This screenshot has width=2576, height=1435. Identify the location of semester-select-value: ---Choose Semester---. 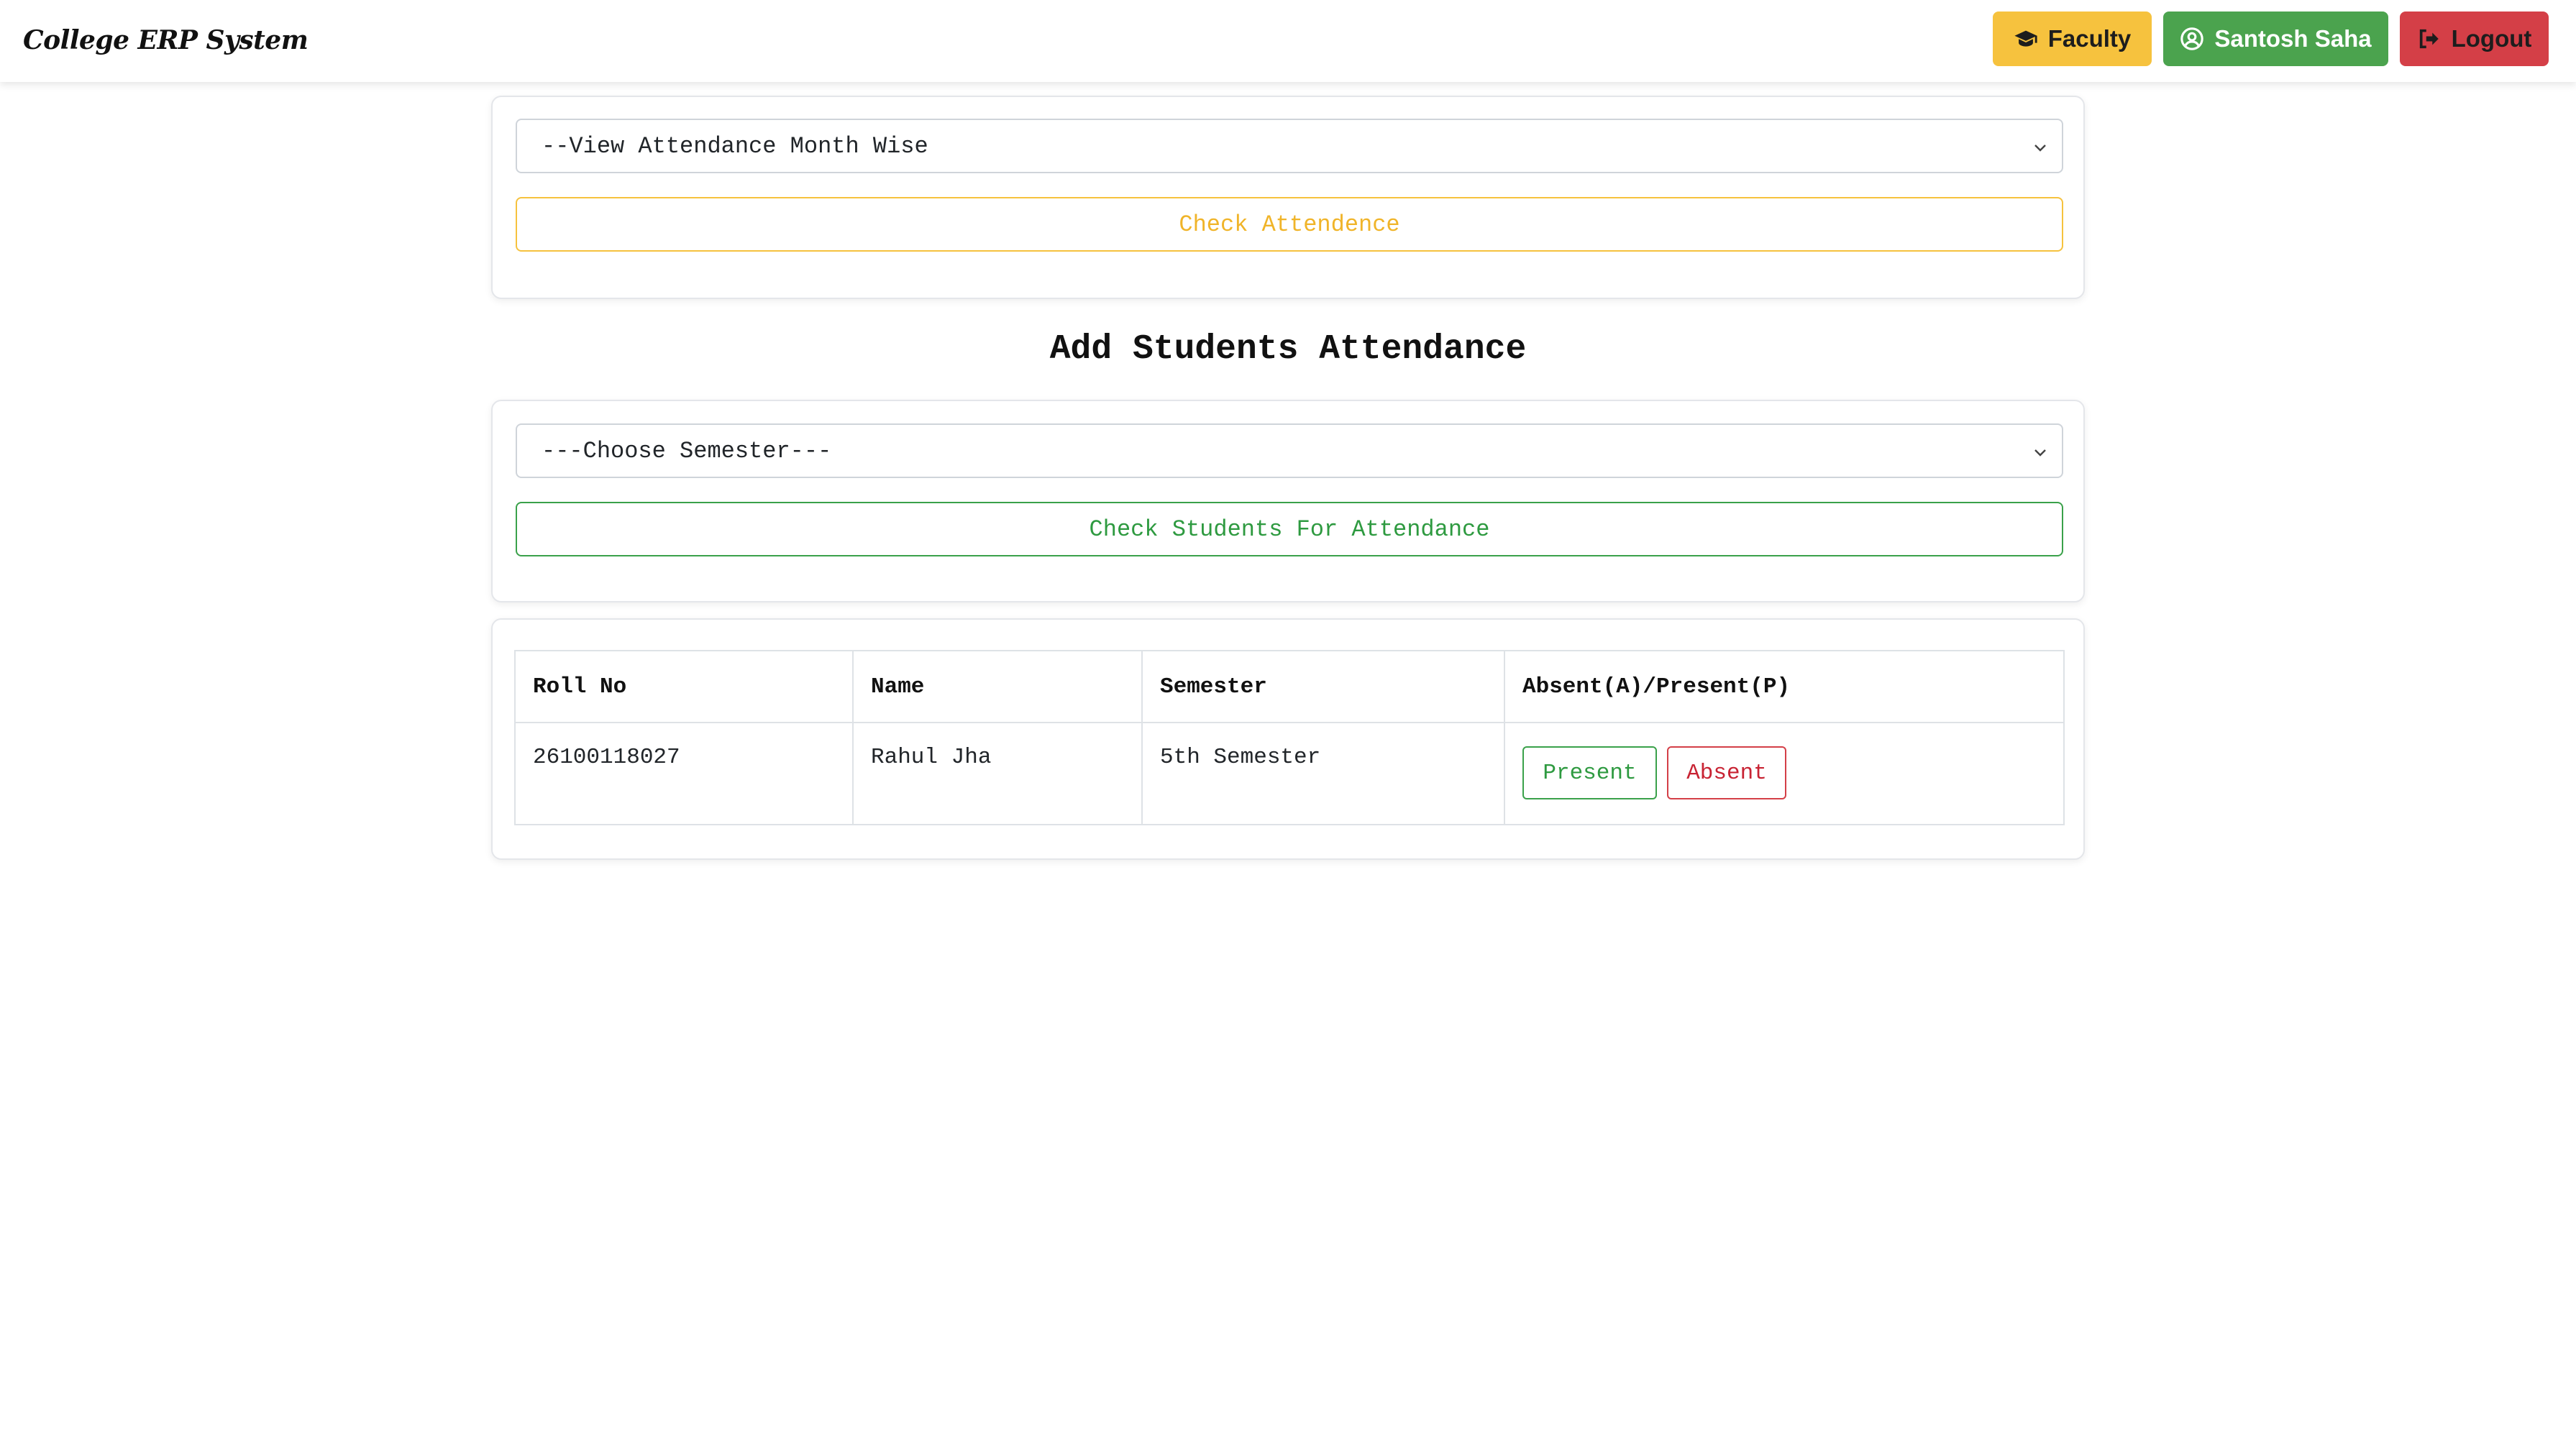
(687, 450).